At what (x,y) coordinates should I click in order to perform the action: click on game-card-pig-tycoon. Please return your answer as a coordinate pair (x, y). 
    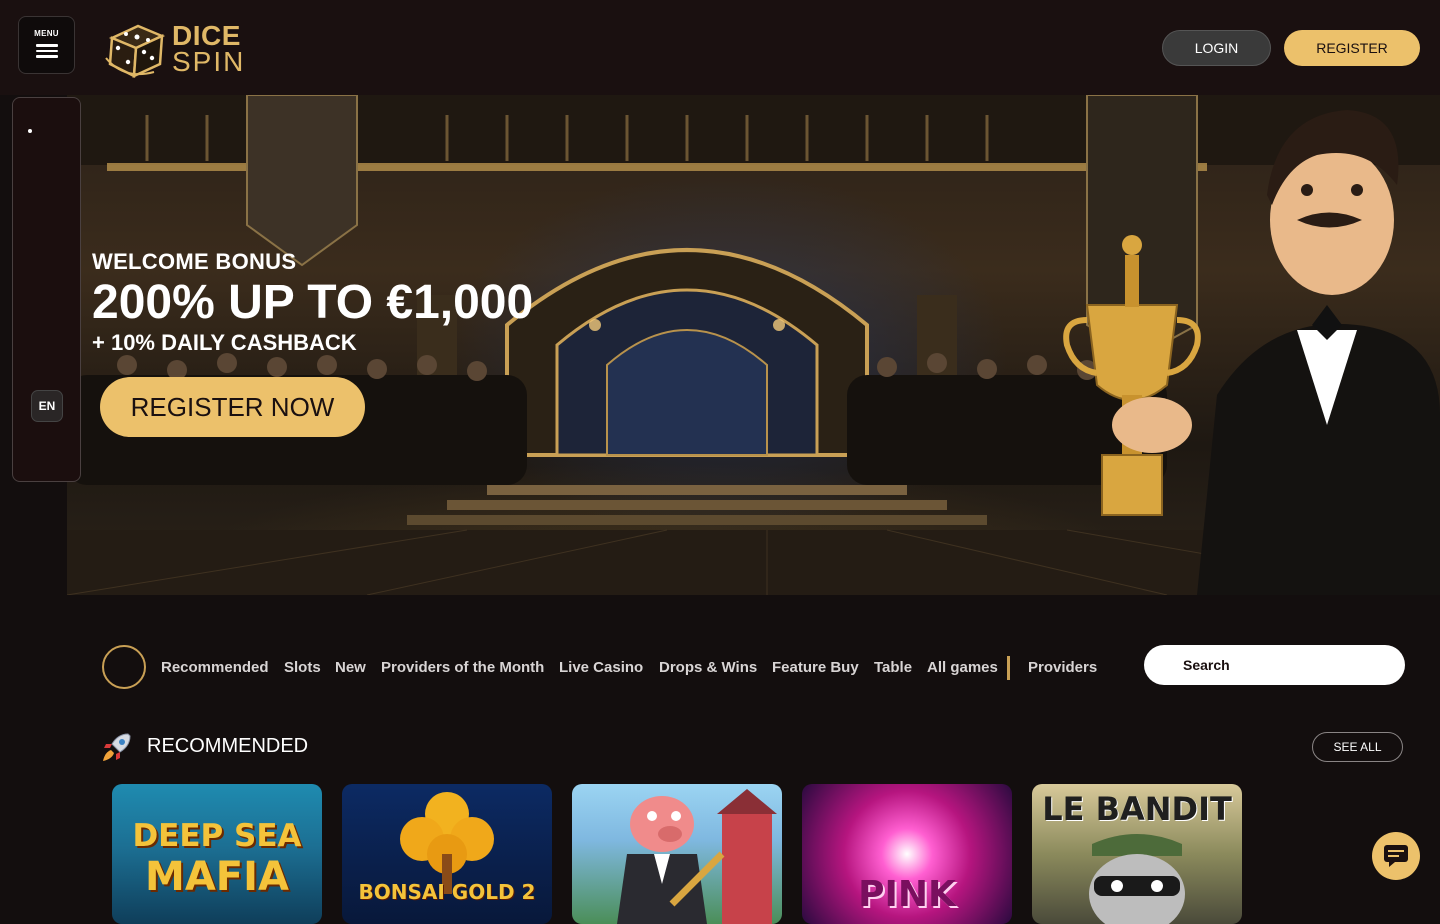
    Looking at the image, I should click on (677, 854).